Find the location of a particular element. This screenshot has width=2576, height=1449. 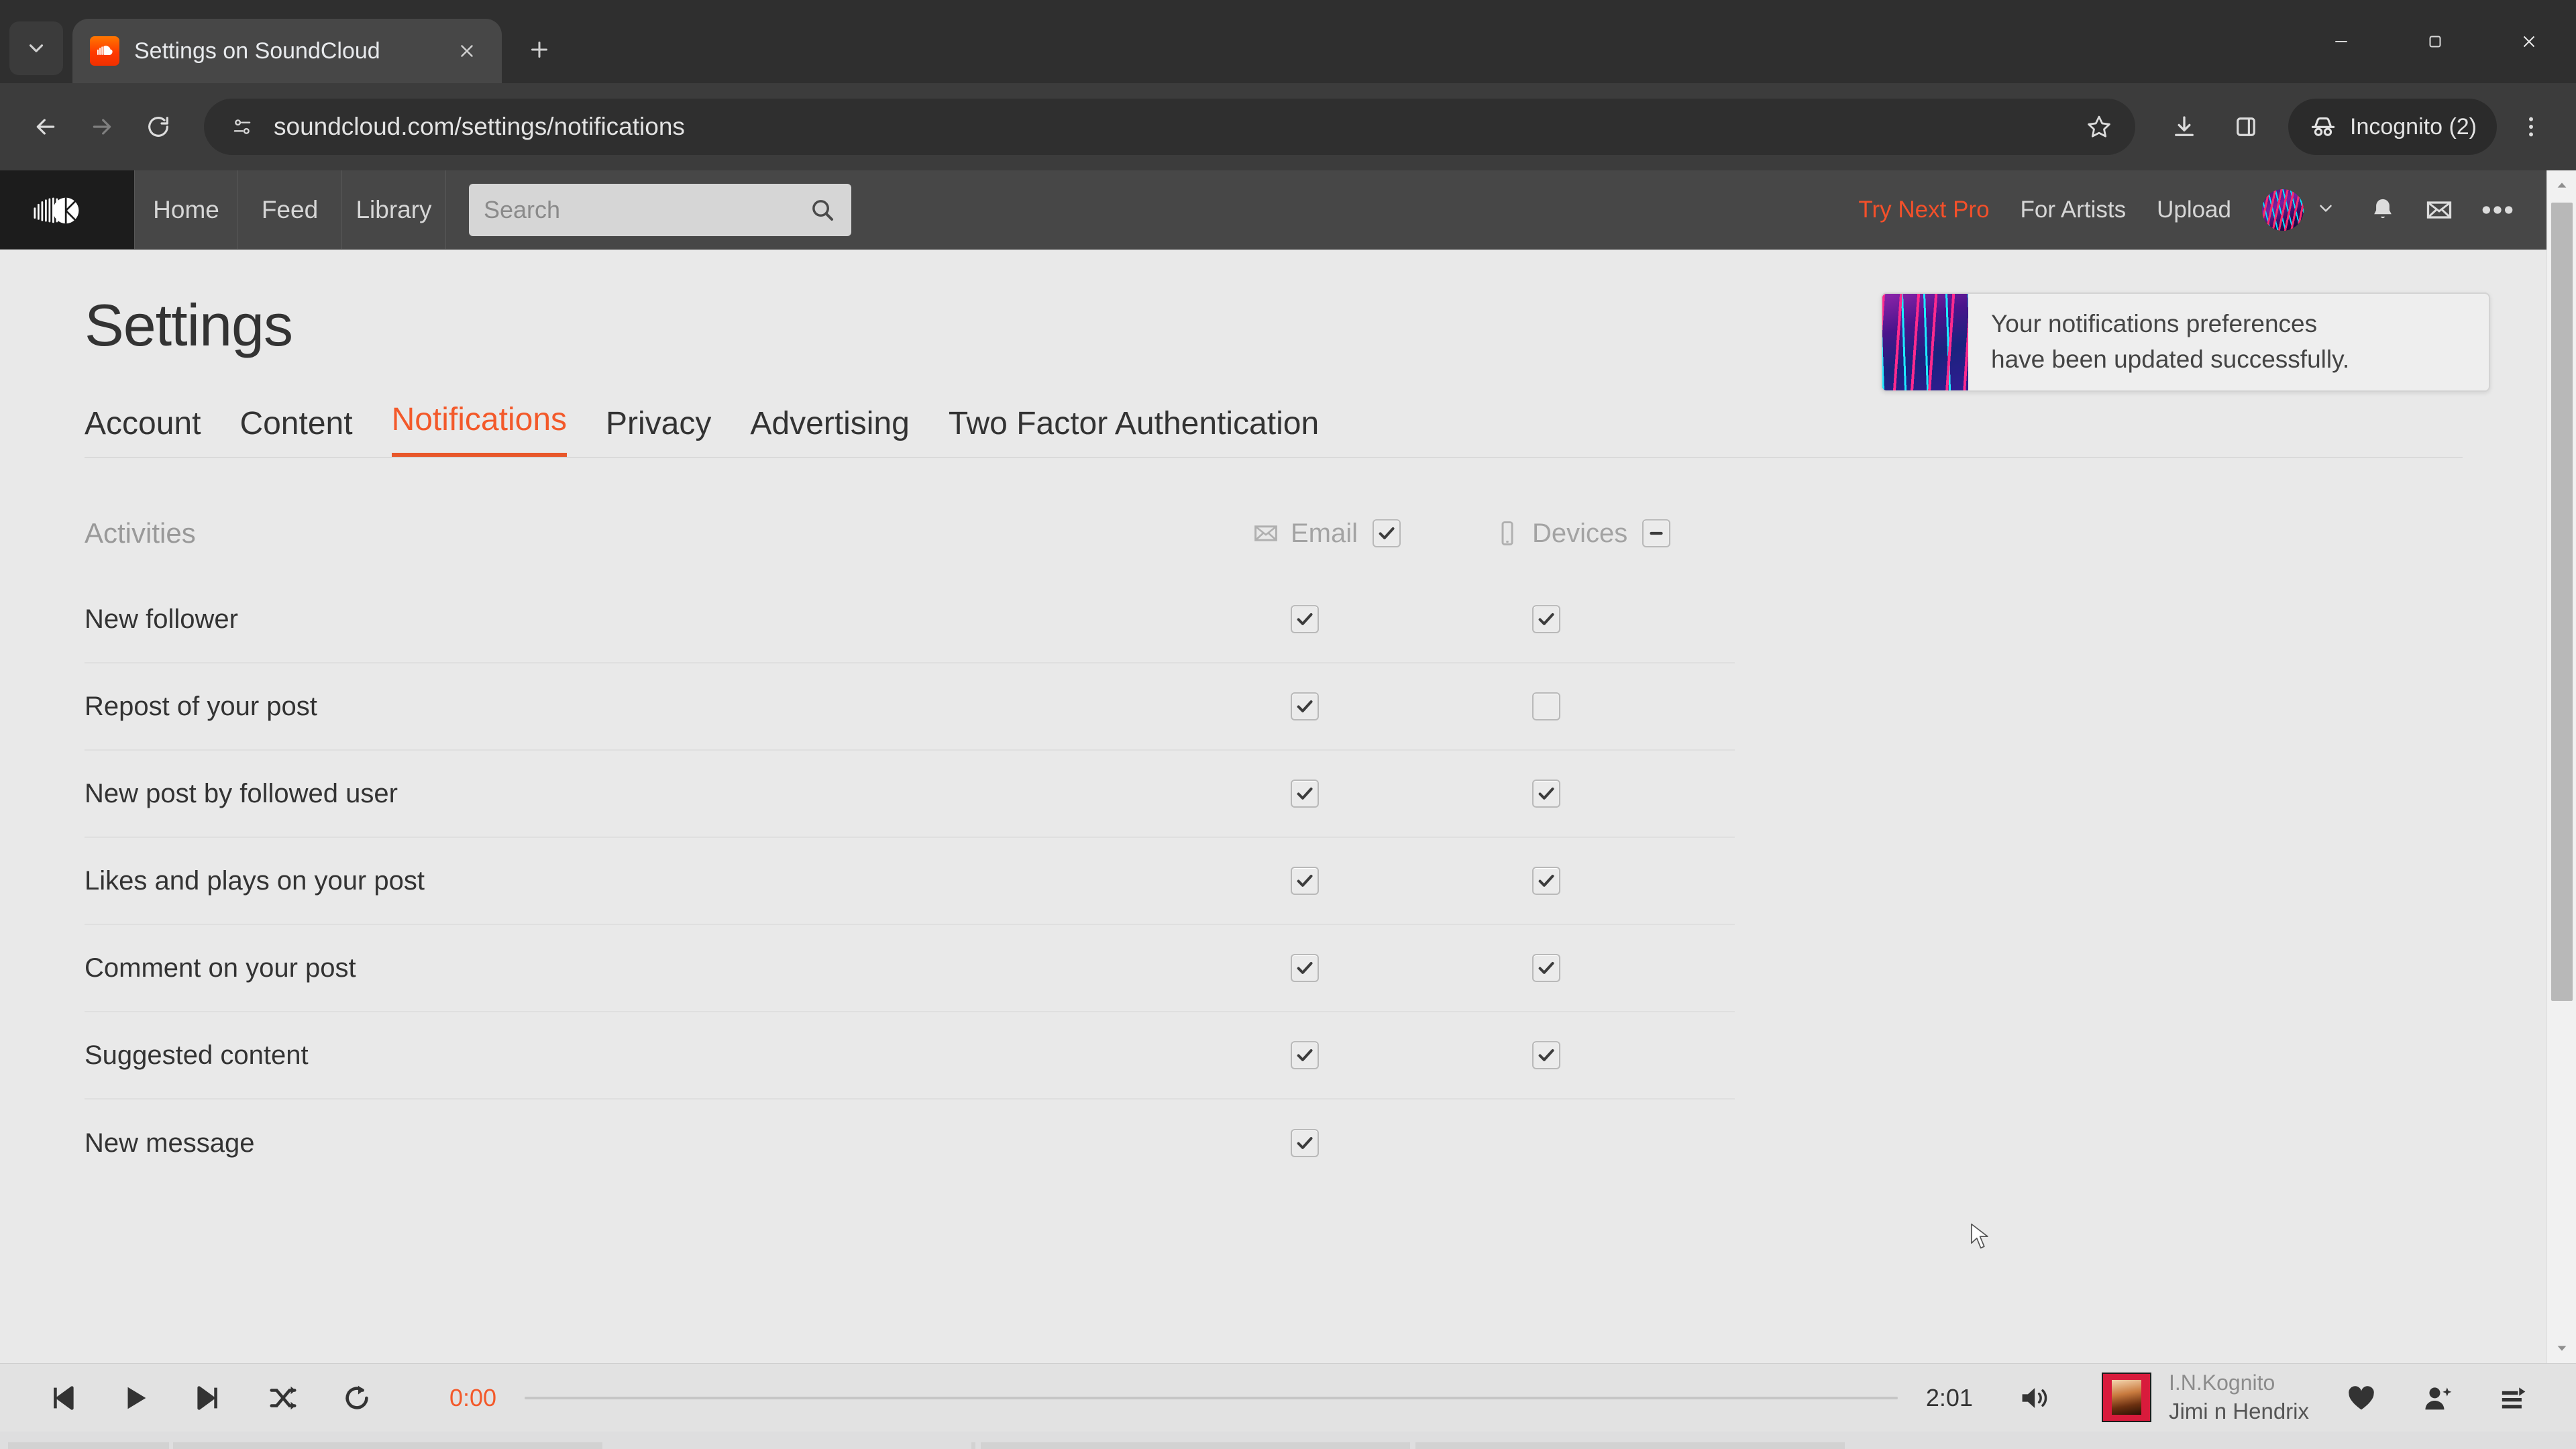

address-bar: soundcloud.com/settings/notifications is located at coordinates (1169, 127).